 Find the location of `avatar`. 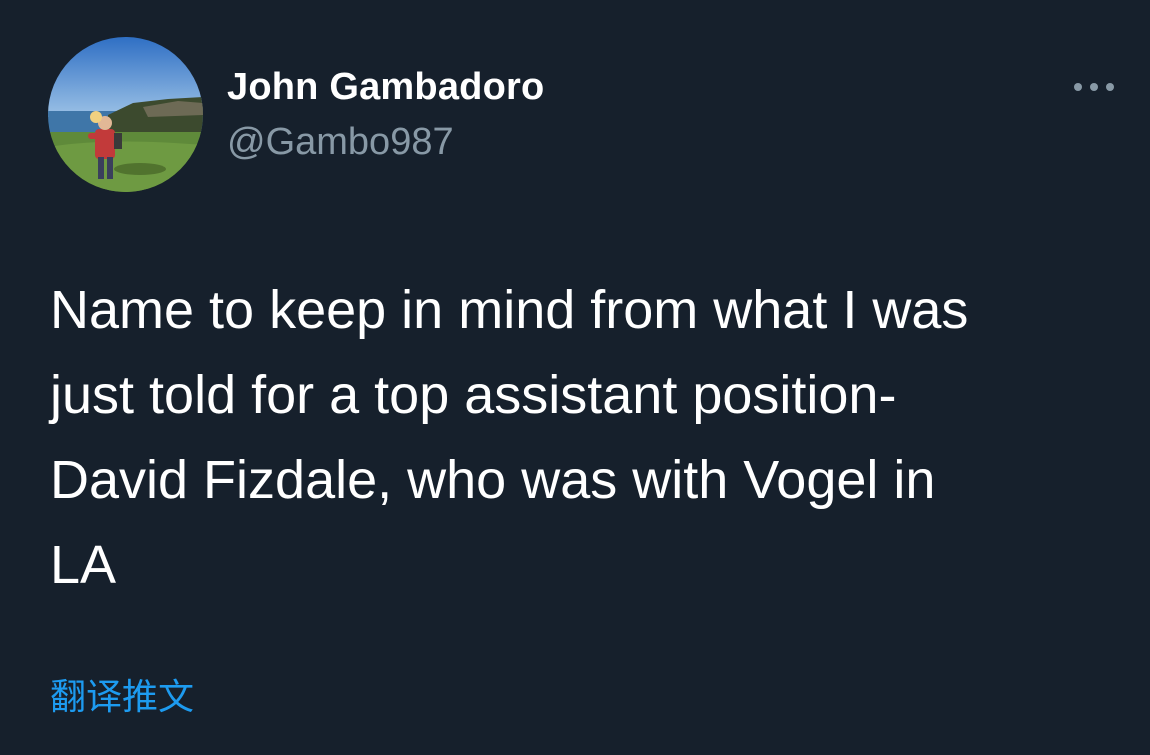

avatar is located at coordinates (125, 114).